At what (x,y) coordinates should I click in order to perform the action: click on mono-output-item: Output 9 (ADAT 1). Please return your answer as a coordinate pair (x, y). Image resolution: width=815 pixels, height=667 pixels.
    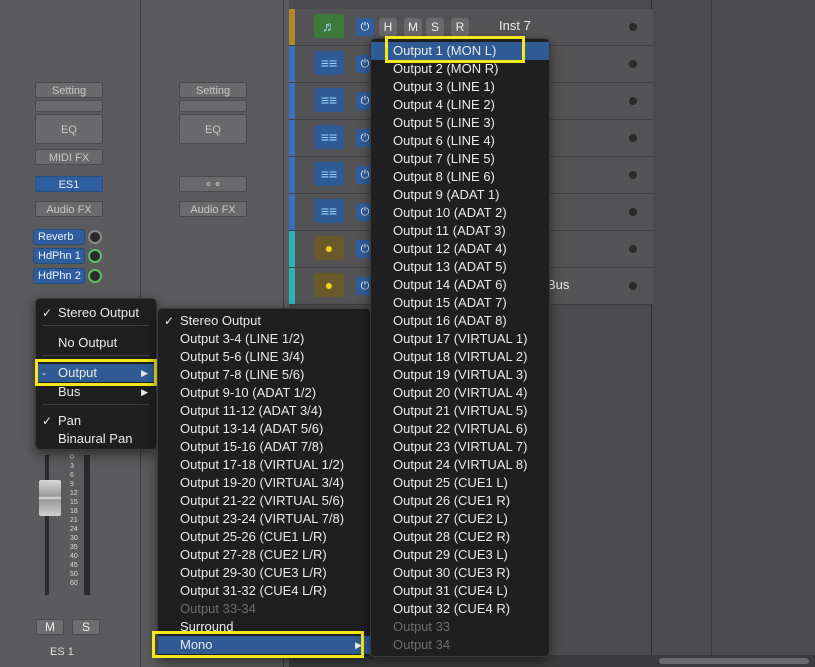
    Looking at the image, I should click on (460, 195).